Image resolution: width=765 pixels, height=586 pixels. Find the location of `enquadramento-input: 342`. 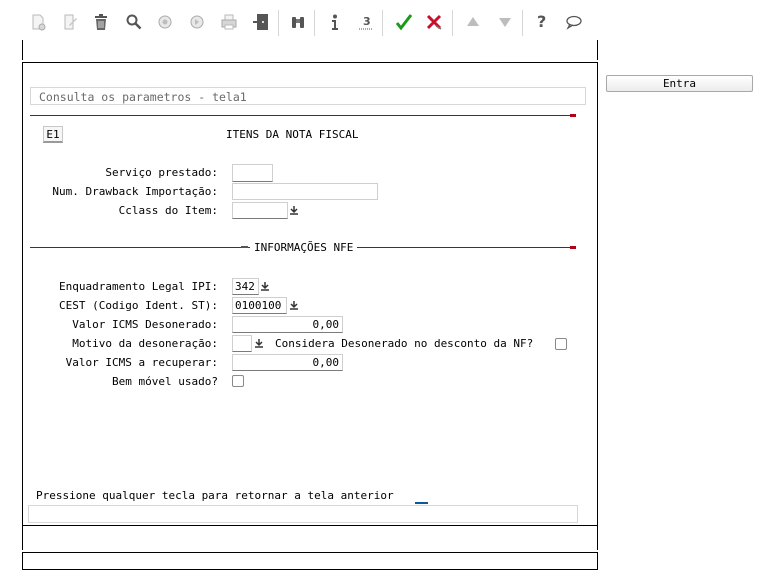

enquadramento-input: 342 is located at coordinates (245, 286).